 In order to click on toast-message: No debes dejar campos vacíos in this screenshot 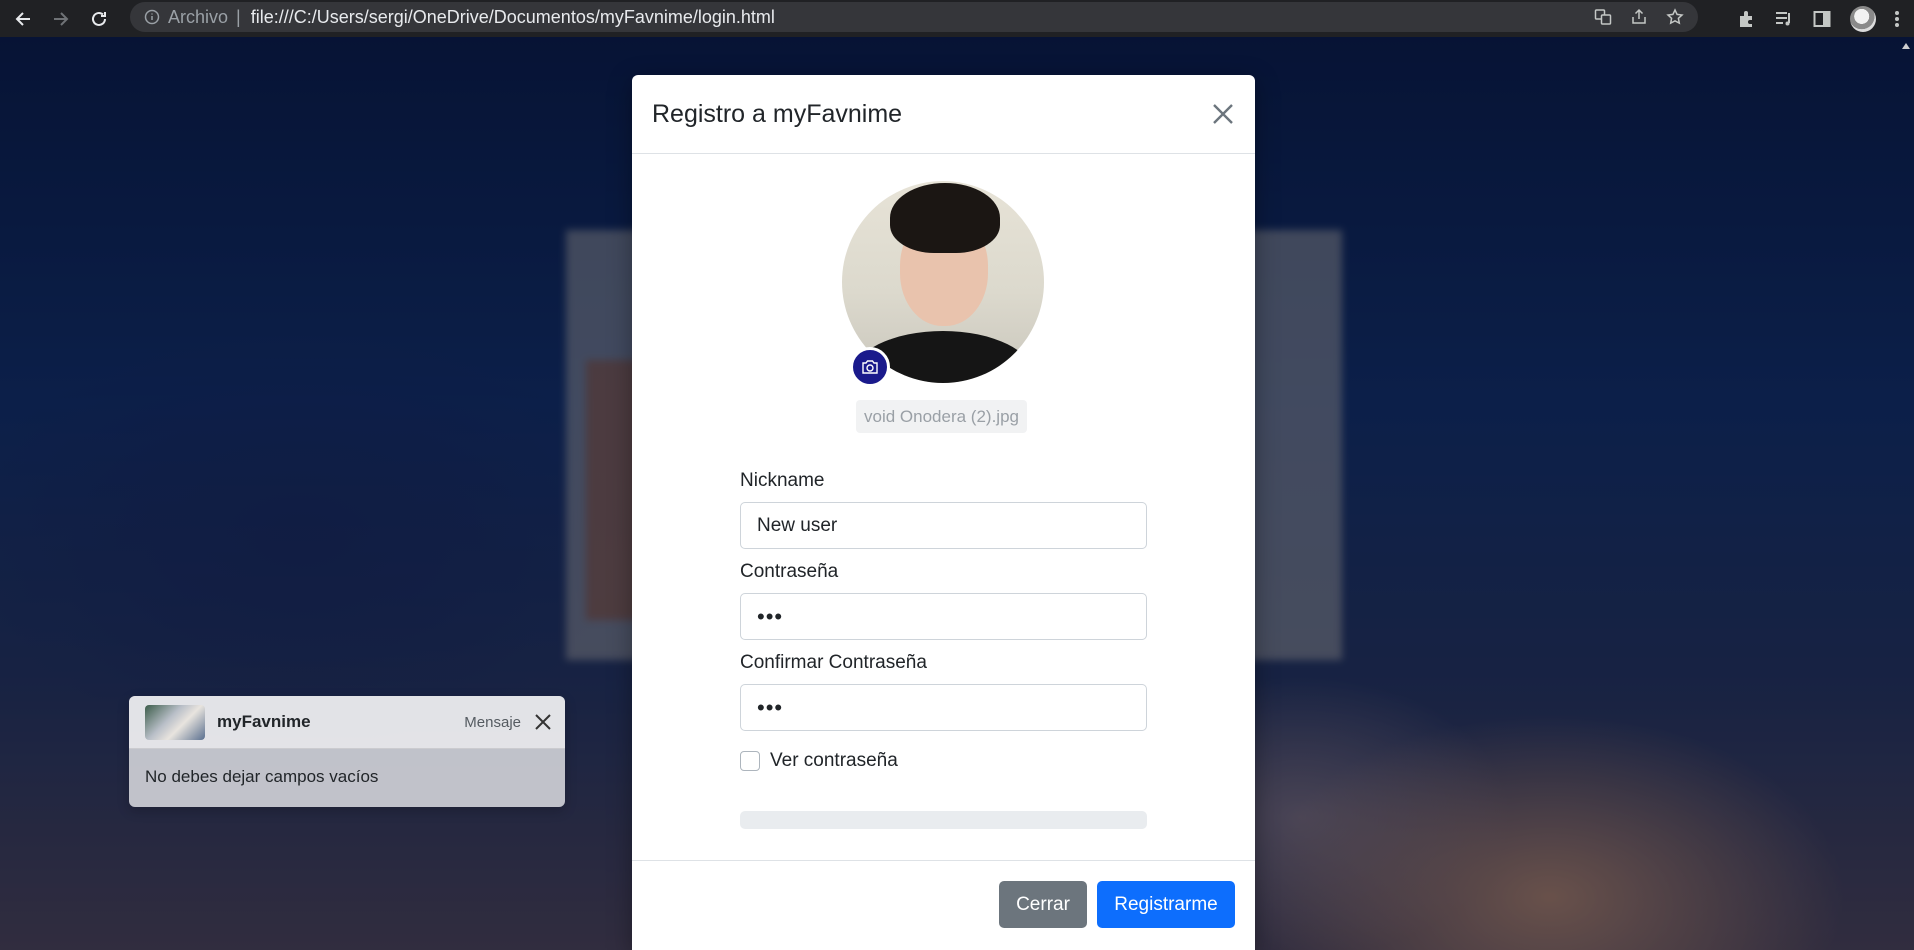, I will do `click(262, 776)`.